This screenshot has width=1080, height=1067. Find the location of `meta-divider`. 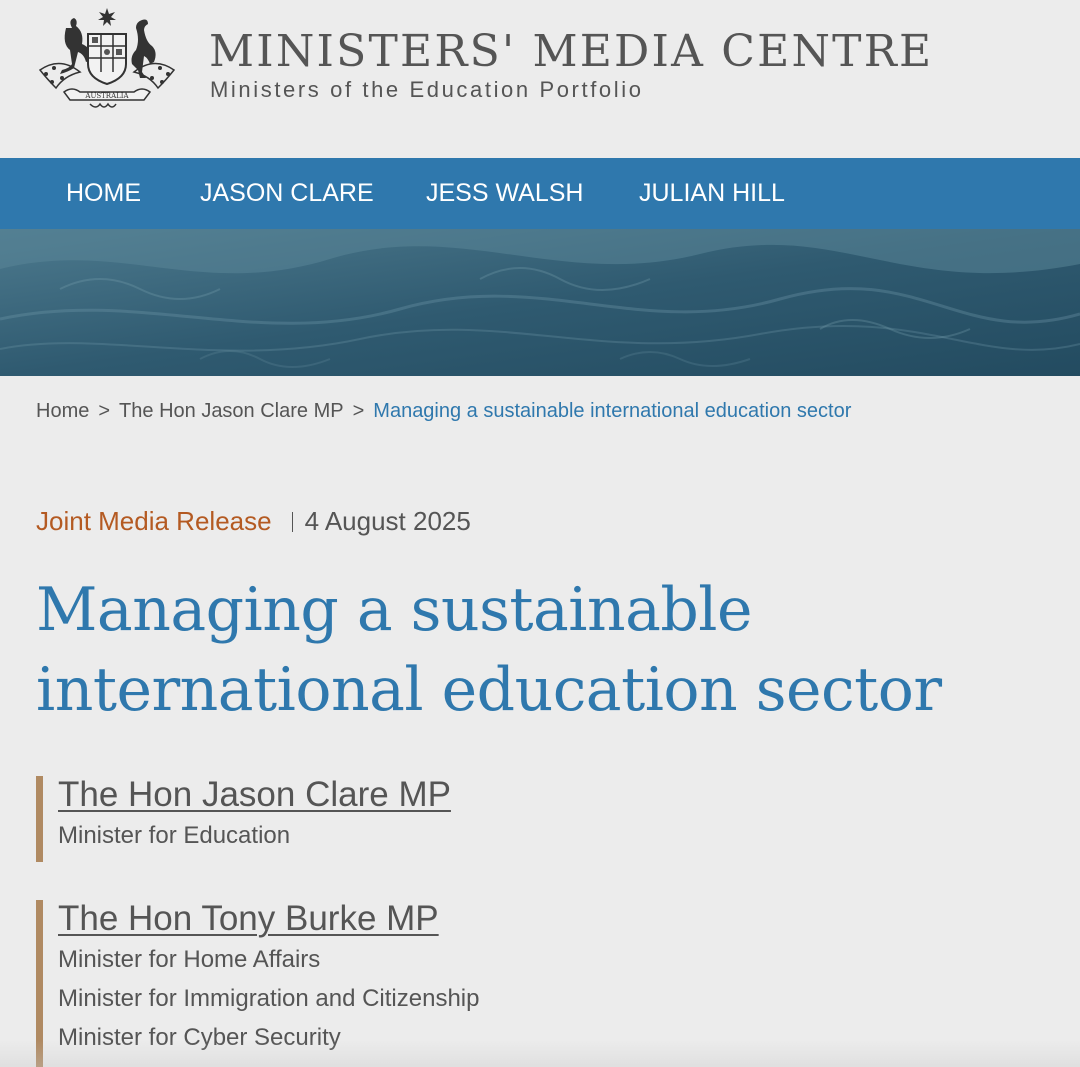

meta-divider is located at coordinates (292, 522).